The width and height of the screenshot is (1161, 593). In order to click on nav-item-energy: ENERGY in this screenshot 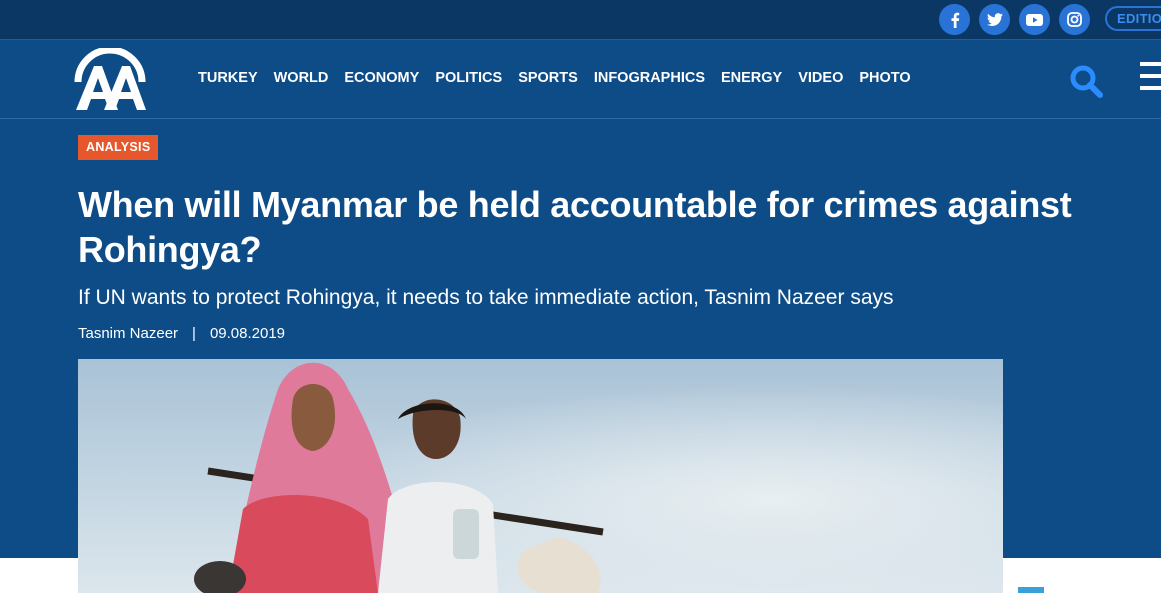, I will do `click(751, 78)`.